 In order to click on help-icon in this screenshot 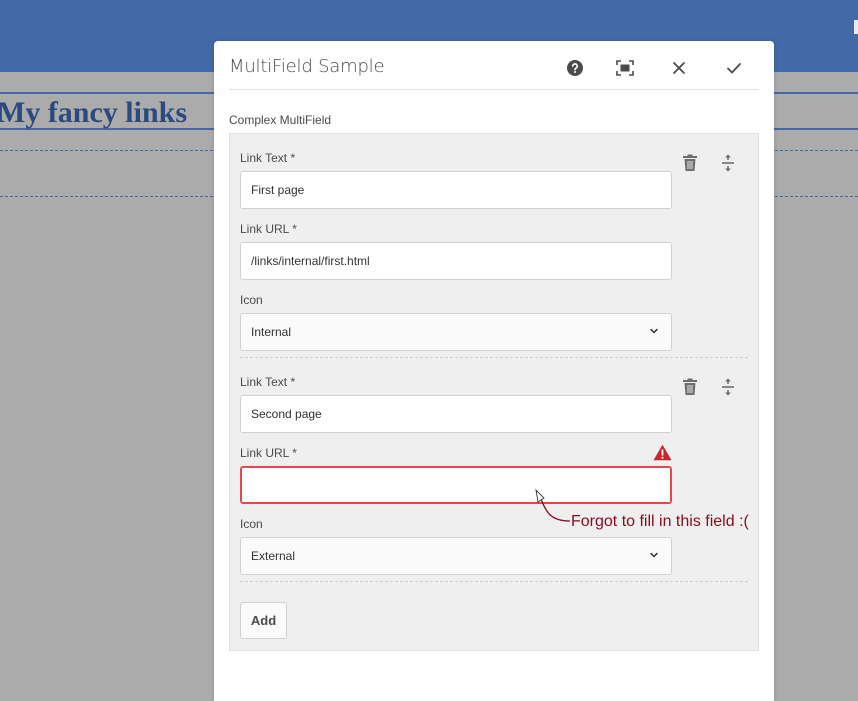, I will do `click(575, 68)`.